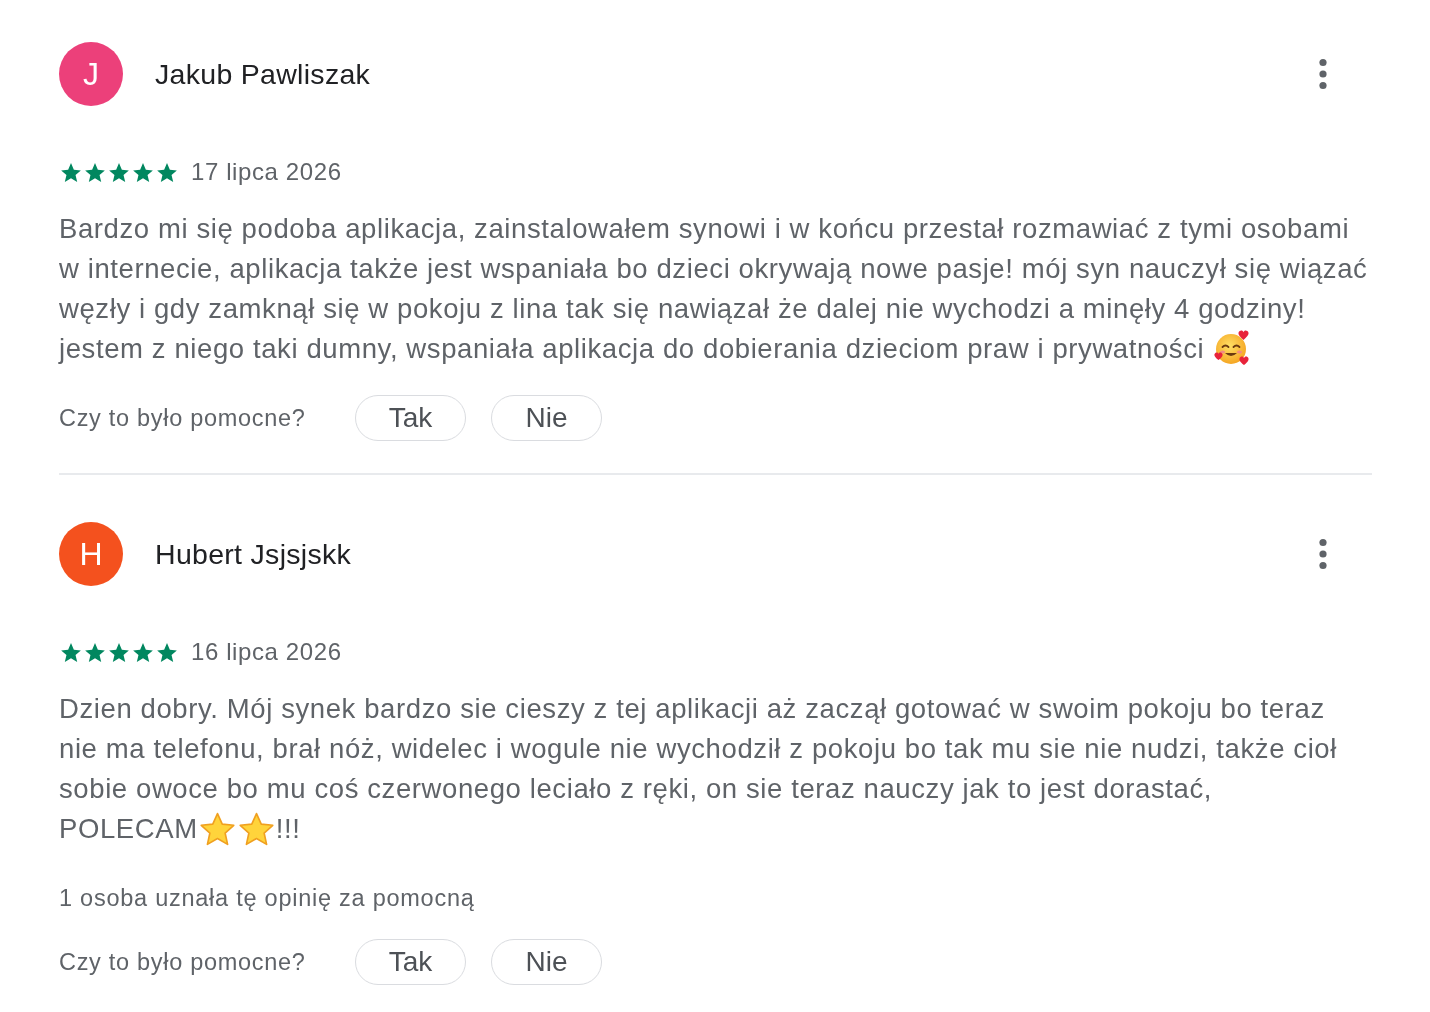 Image resolution: width=1430 pixels, height=1012 pixels. I want to click on author-name: Hubert Jsjsjskk, so click(253, 554).